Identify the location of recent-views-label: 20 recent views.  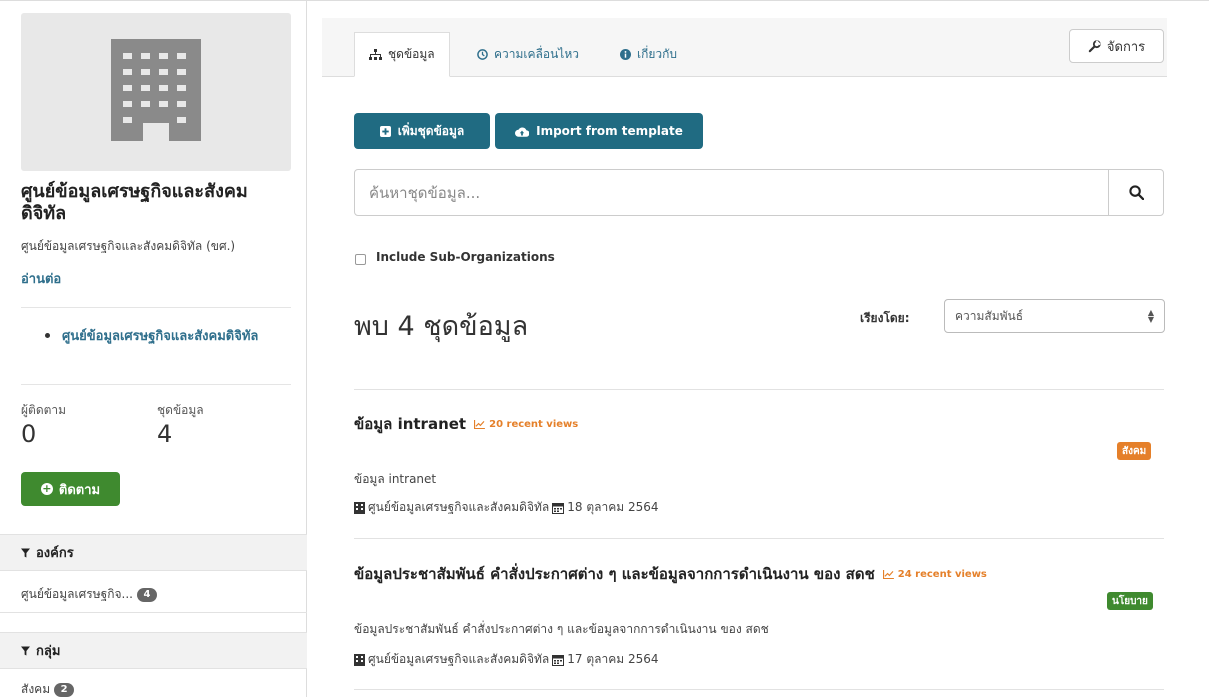
(534, 424).